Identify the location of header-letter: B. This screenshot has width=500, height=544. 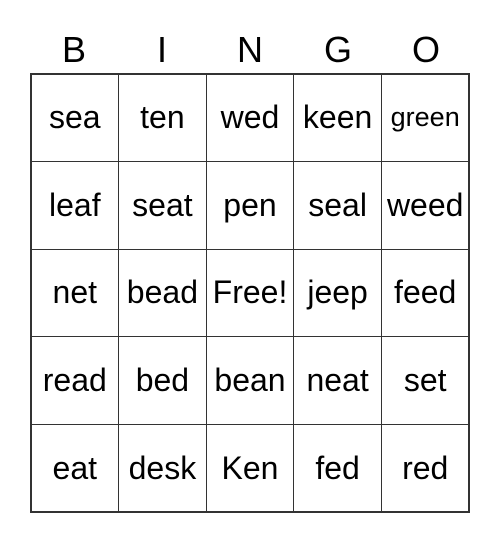
(73, 49).